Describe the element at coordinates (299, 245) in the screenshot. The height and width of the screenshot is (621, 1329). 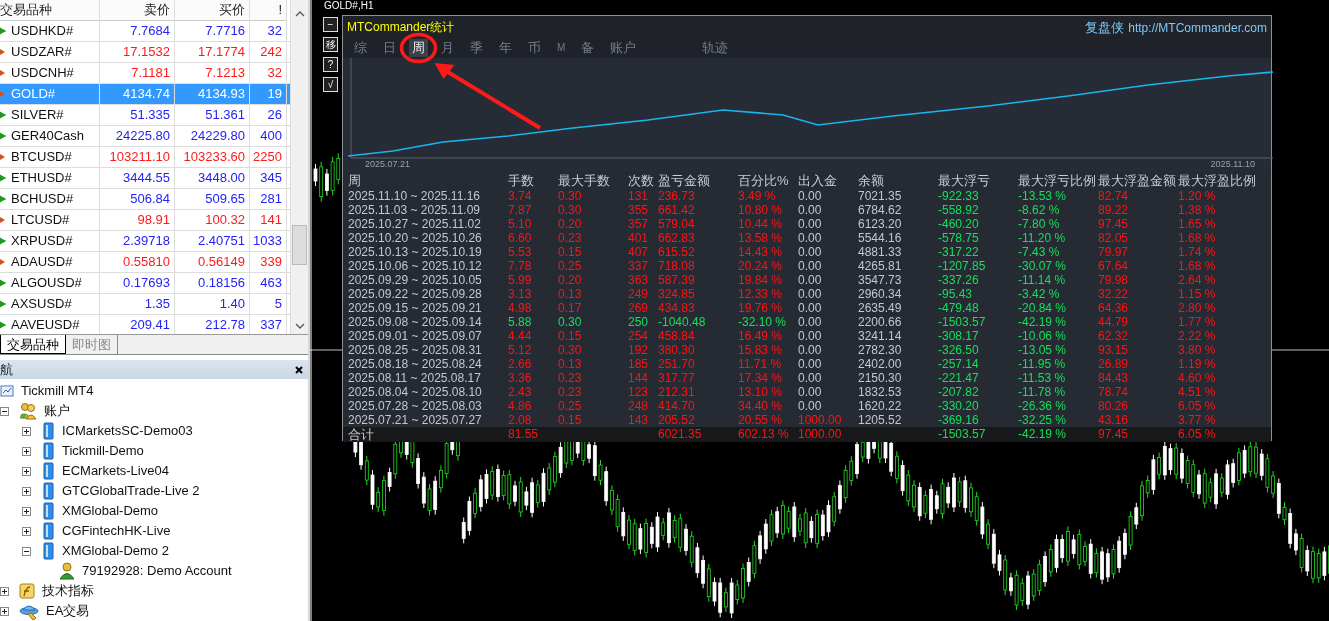
I see `scrollbar-thumb` at that location.